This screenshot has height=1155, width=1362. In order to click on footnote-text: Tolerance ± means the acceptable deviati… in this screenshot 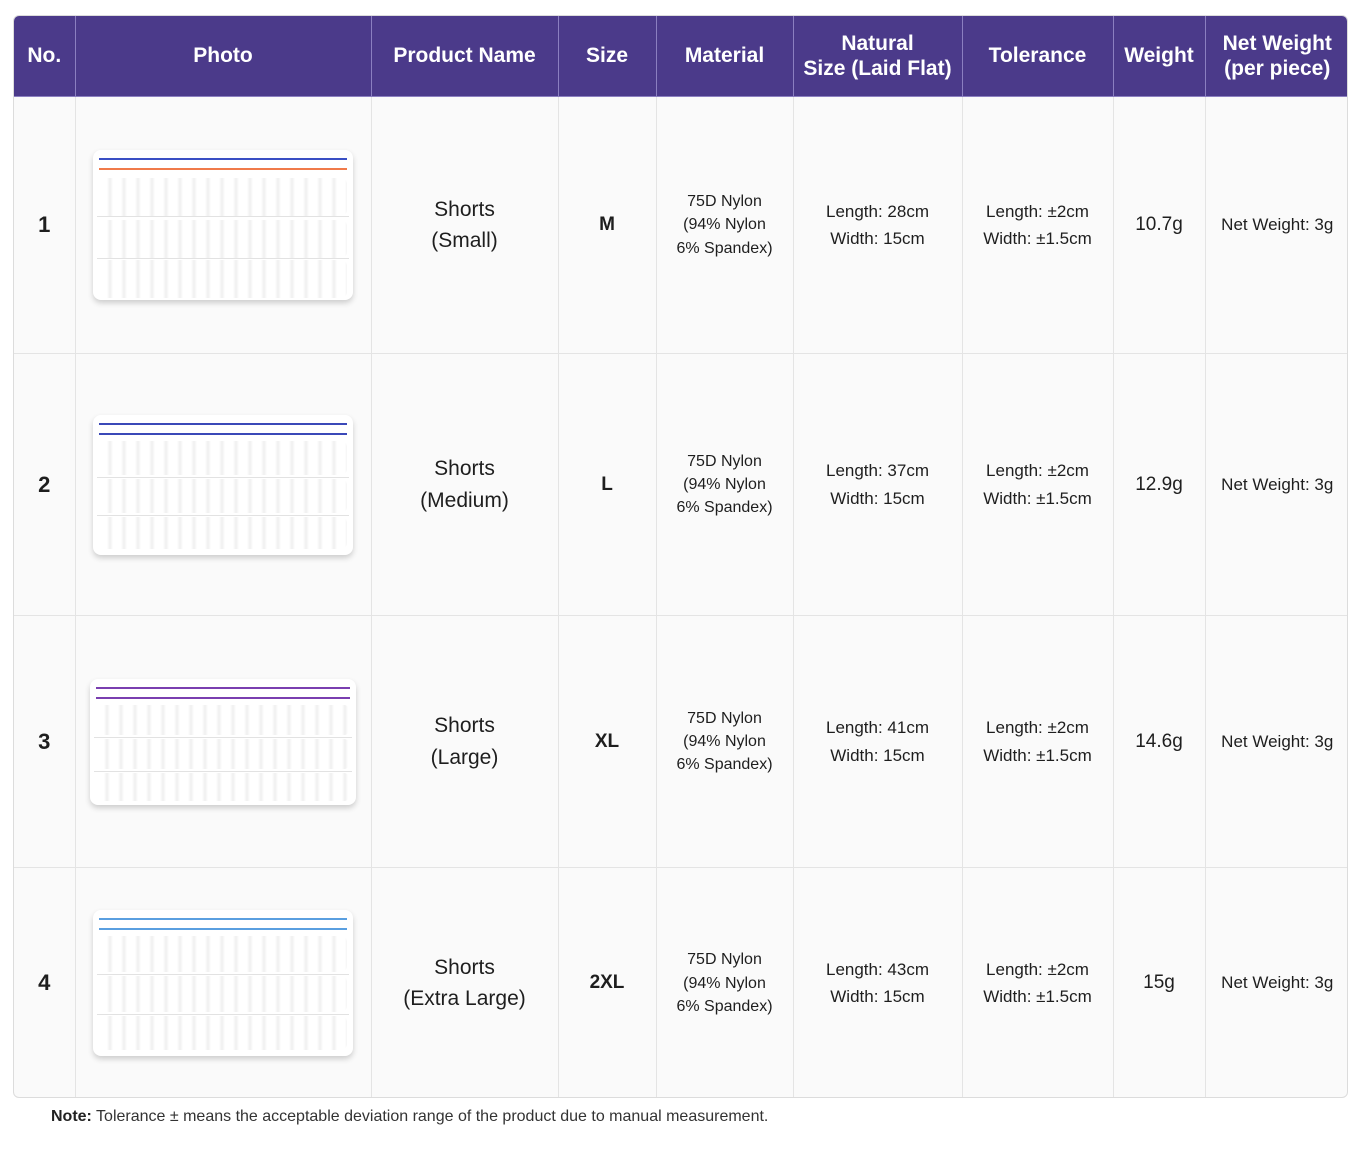, I will do `click(432, 1116)`.